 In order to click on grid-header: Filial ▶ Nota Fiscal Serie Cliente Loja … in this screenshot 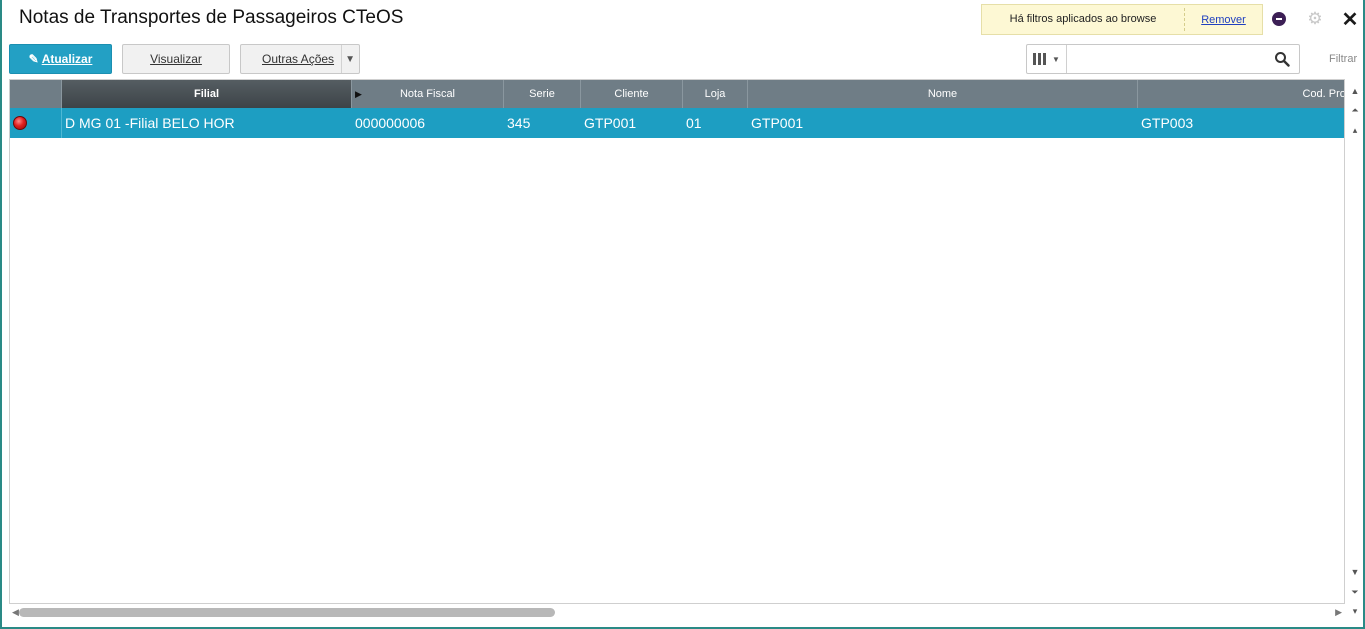, I will do `click(677, 94)`.